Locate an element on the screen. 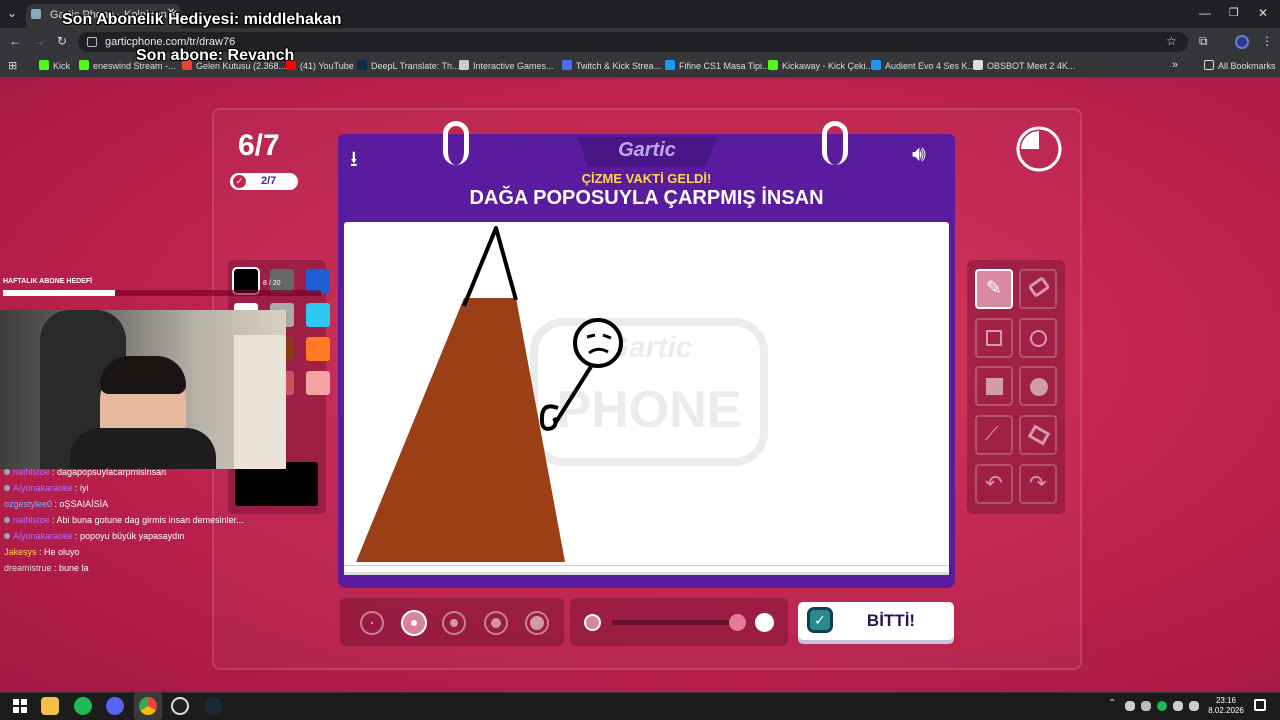 The width and height of the screenshot is (1280, 720). back-icon: ← is located at coordinates (15, 41).